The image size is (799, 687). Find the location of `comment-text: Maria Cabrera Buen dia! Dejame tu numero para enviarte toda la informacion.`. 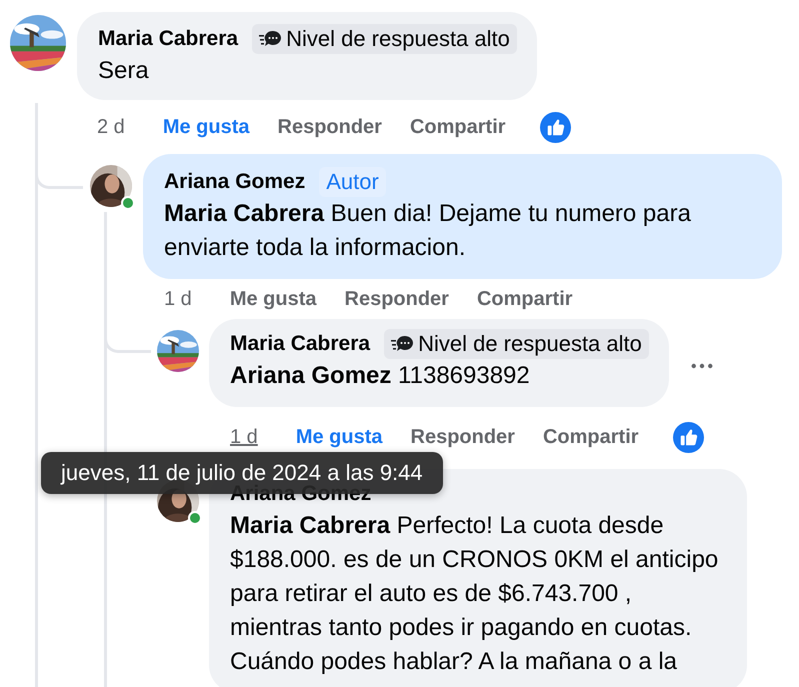

comment-text: Maria Cabrera Buen dia! Dejame tu numero para enviarte toda la informacion. is located at coordinates (428, 231).